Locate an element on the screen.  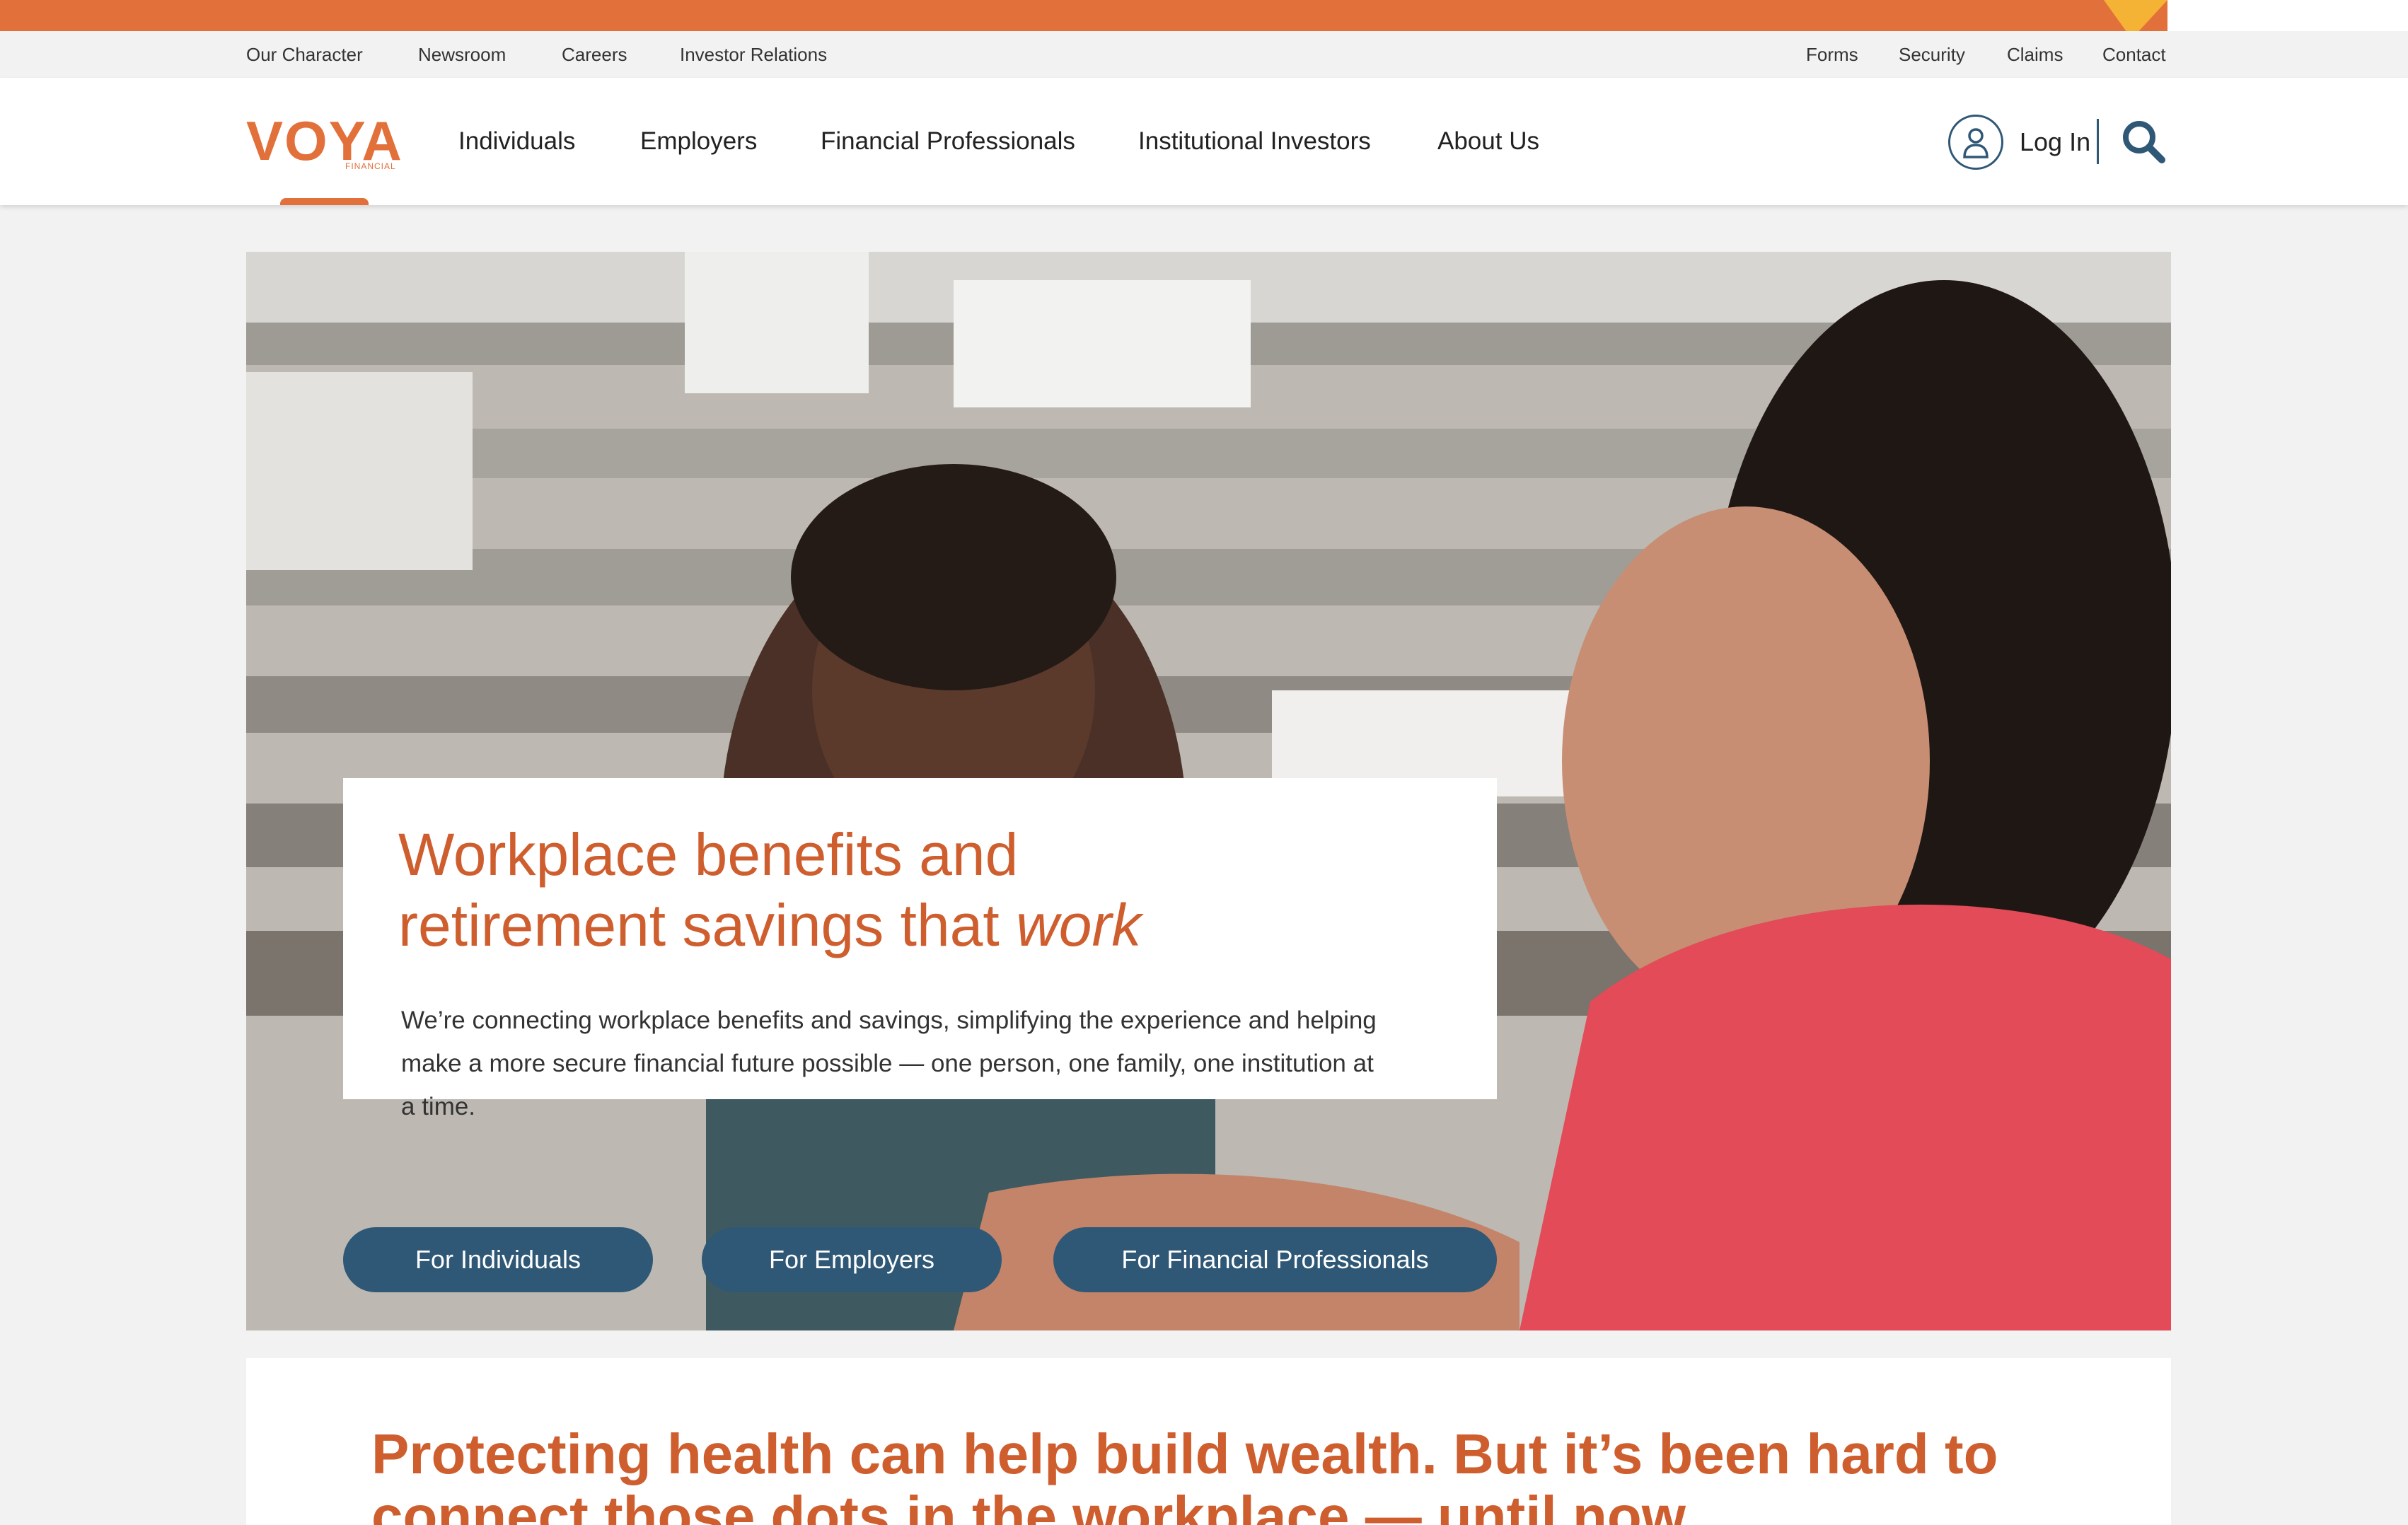
hero-title-emphasis: work is located at coordinates (1079, 925).